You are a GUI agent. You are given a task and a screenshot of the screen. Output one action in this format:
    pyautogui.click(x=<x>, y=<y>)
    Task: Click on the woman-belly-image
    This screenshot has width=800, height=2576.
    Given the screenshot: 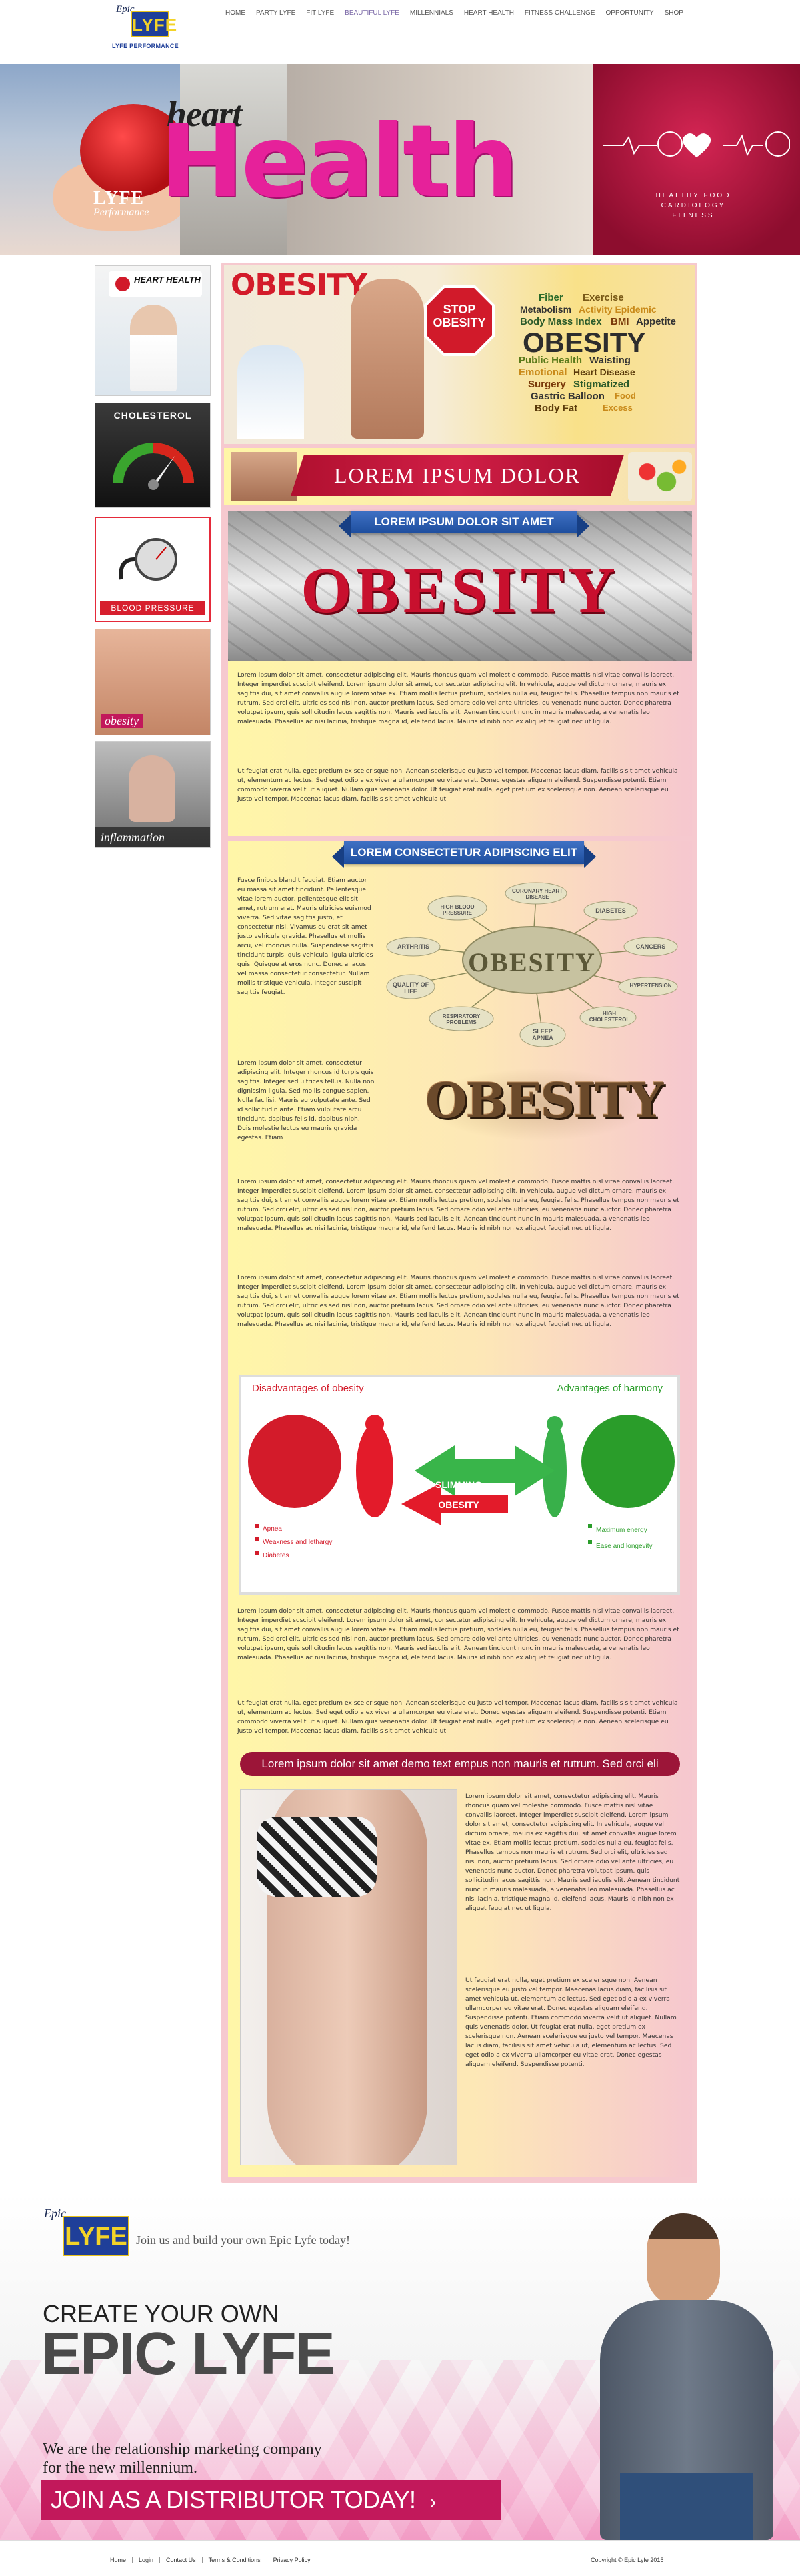 What is the action you would take?
    pyautogui.click(x=348, y=1977)
    